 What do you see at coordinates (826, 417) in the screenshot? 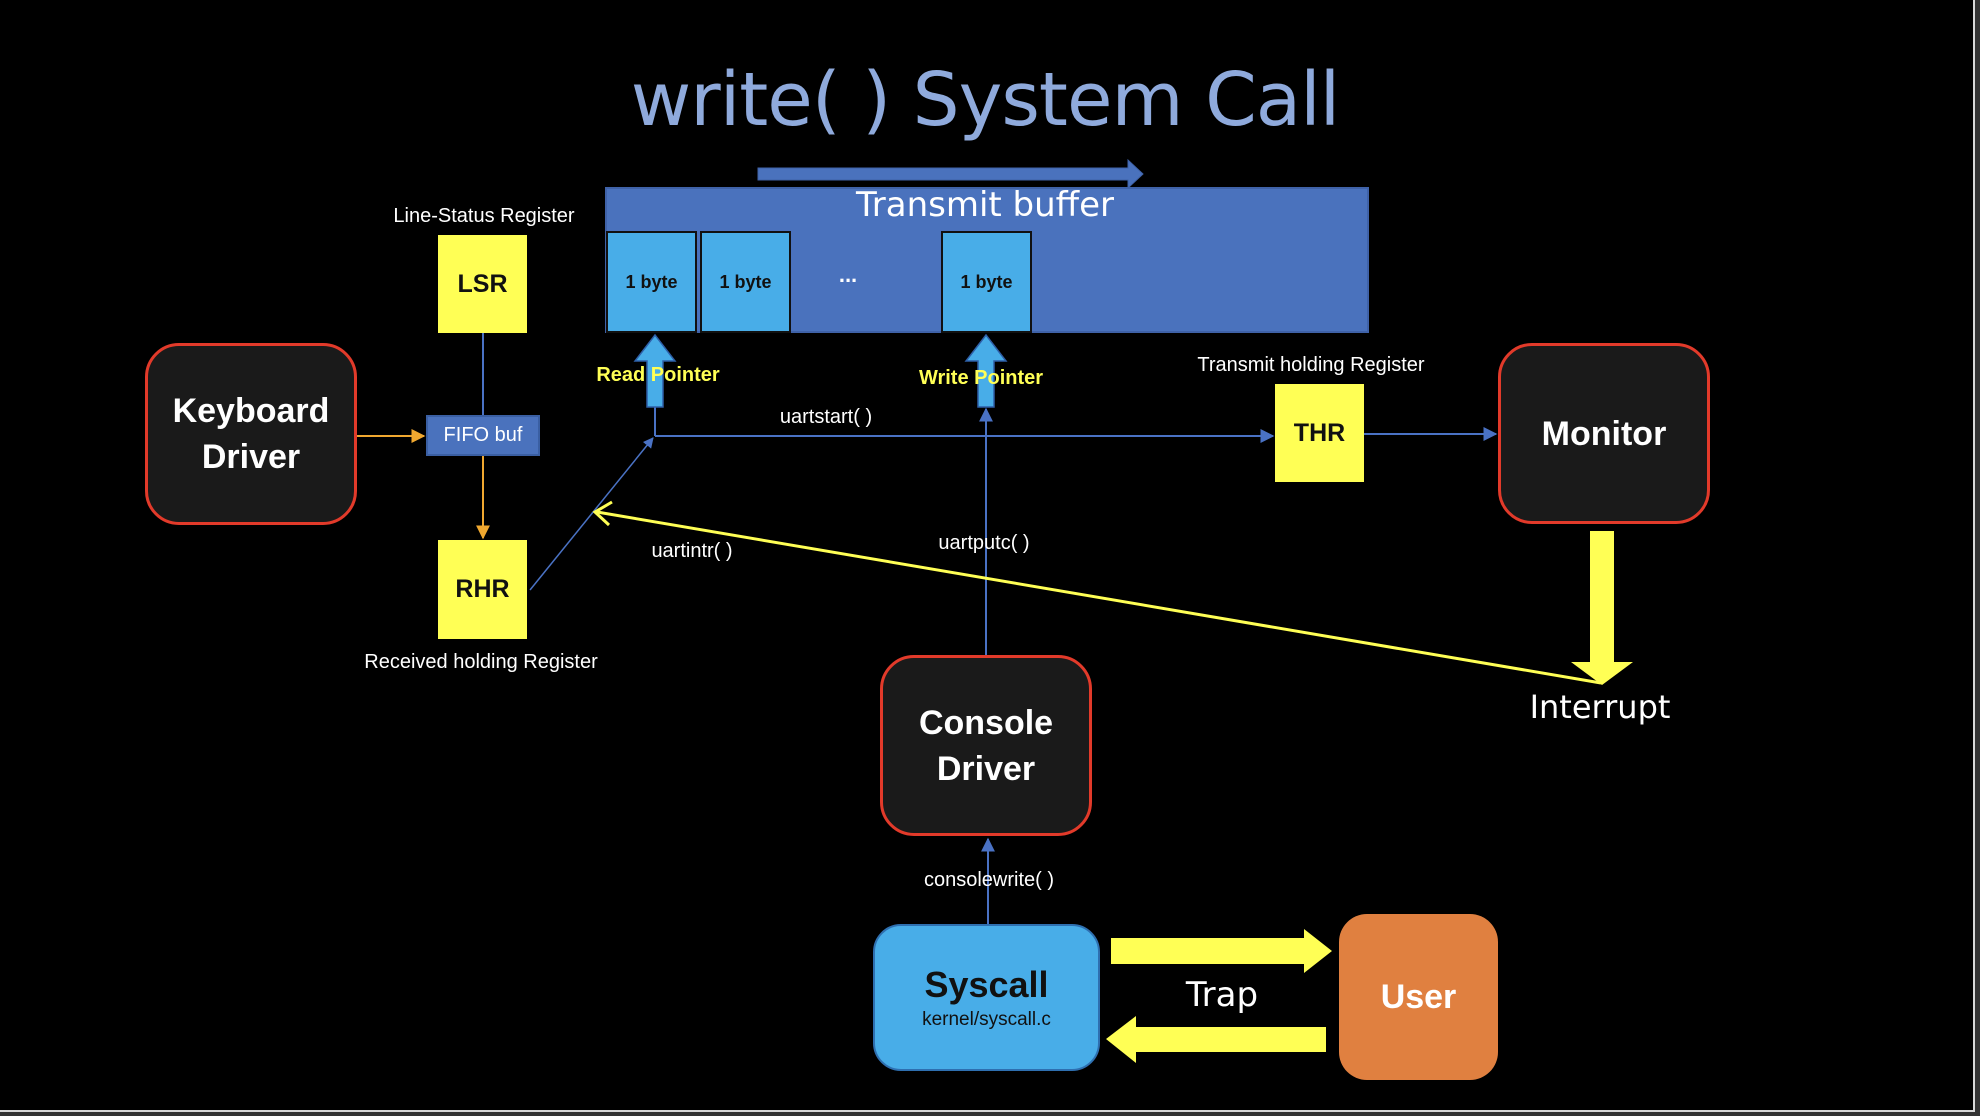
I see `uartstart-label: uartstart( )` at bounding box center [826, 417].